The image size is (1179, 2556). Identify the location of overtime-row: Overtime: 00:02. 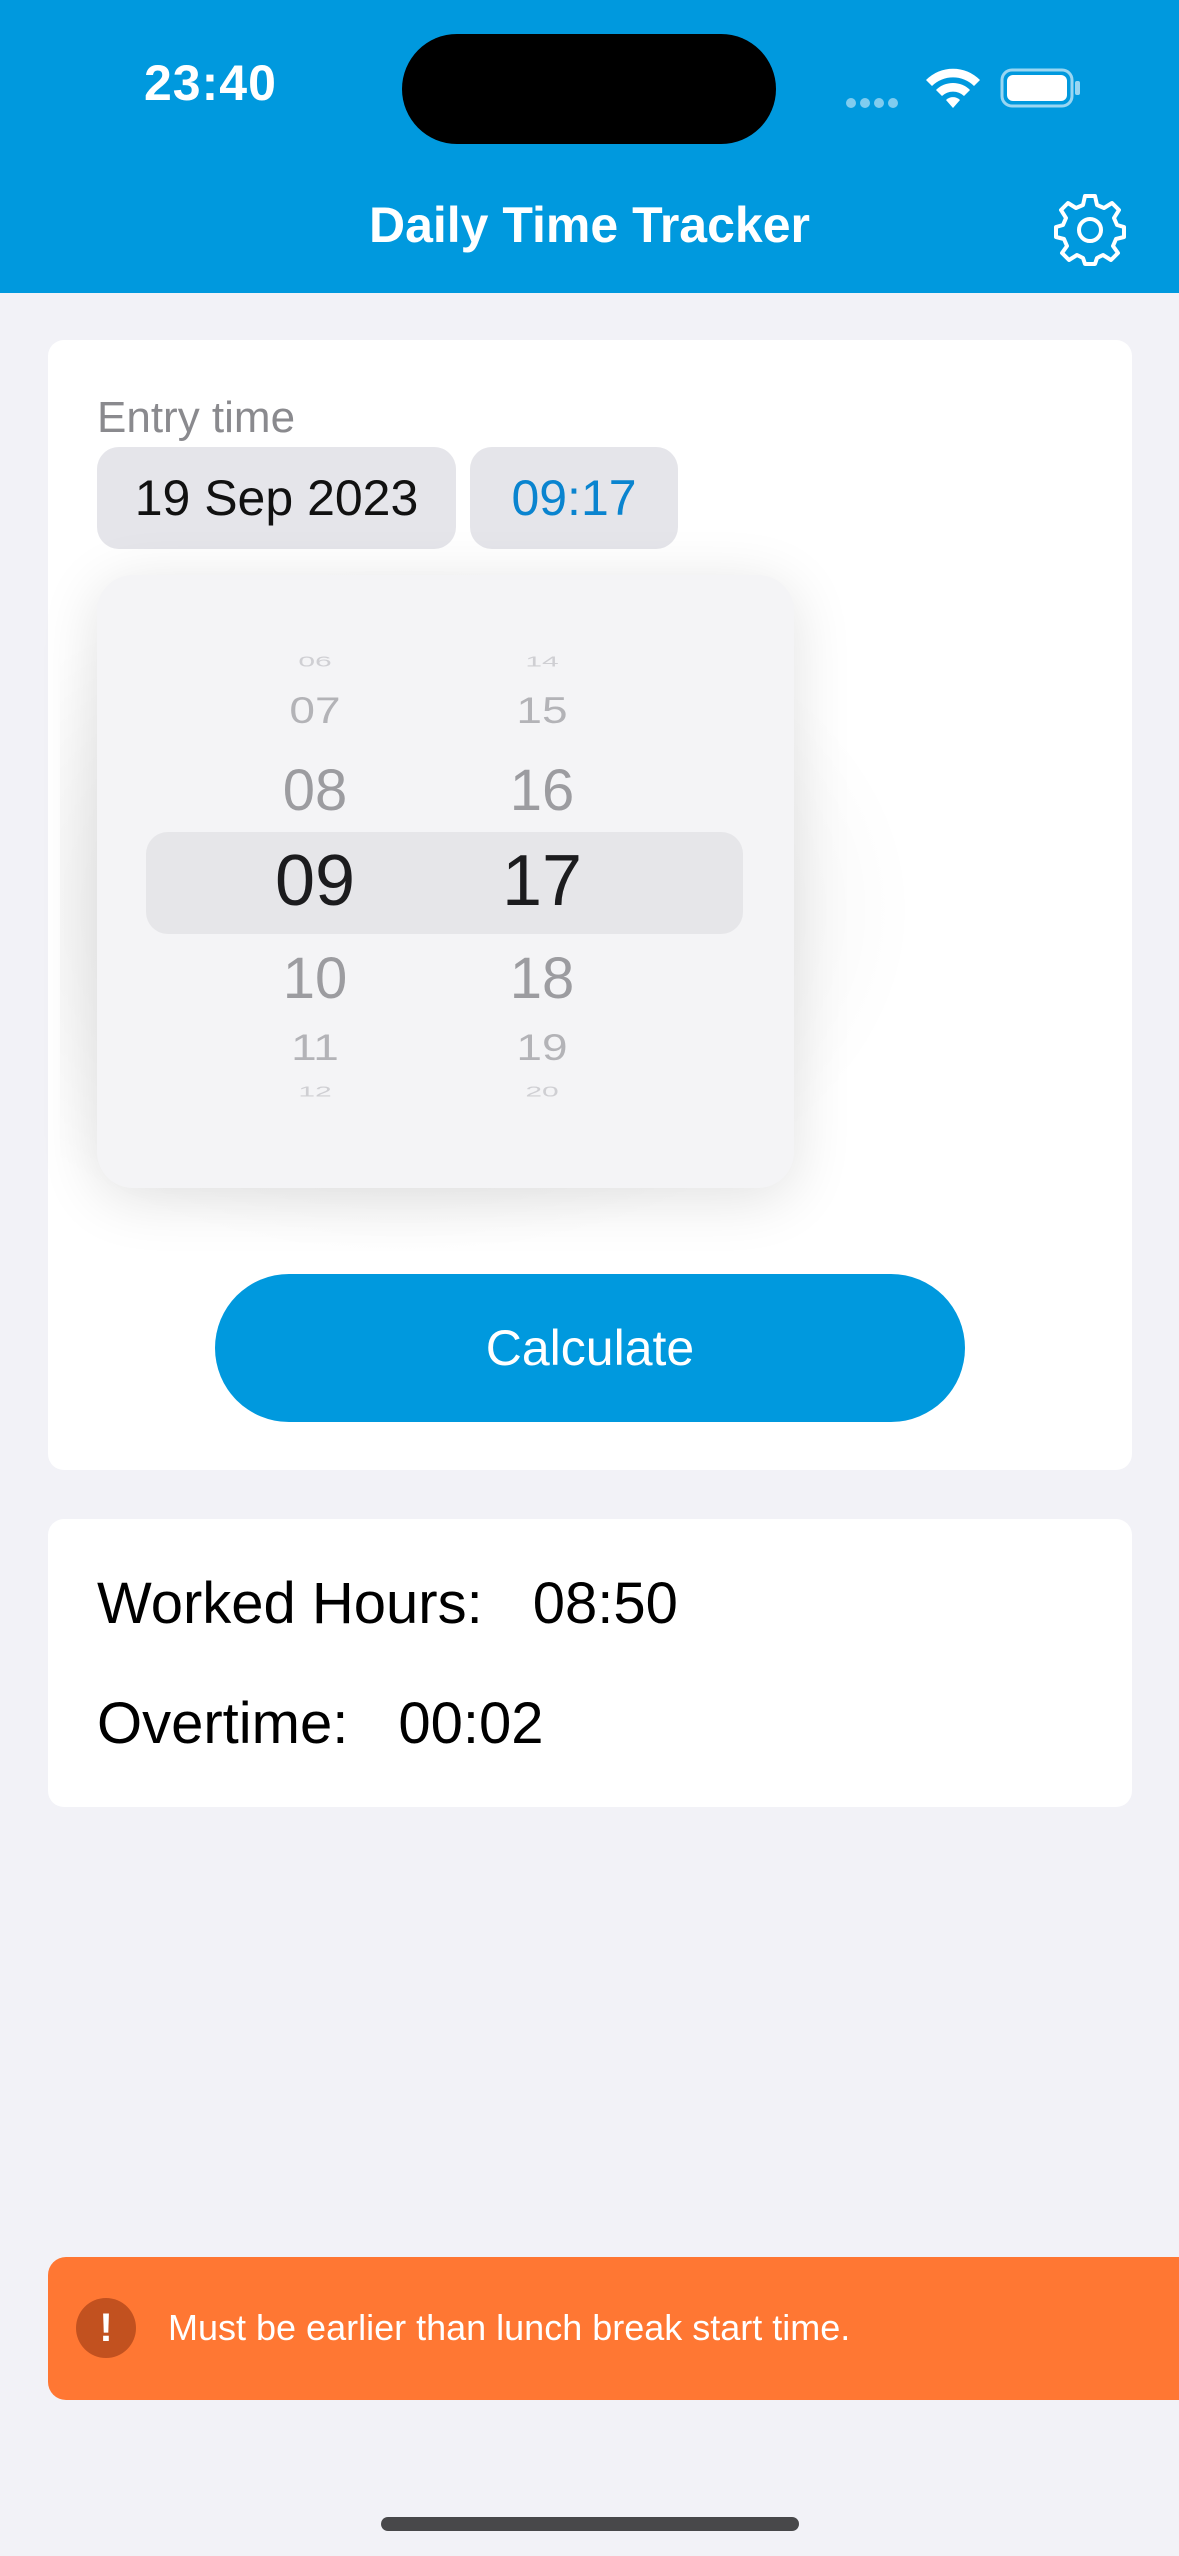
(320, 1723).